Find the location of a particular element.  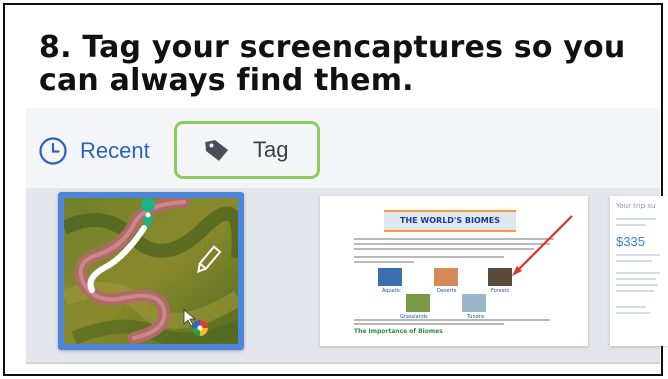

thumbnail-web-page: Your trip su $335 is located at coordinates (639, 271).